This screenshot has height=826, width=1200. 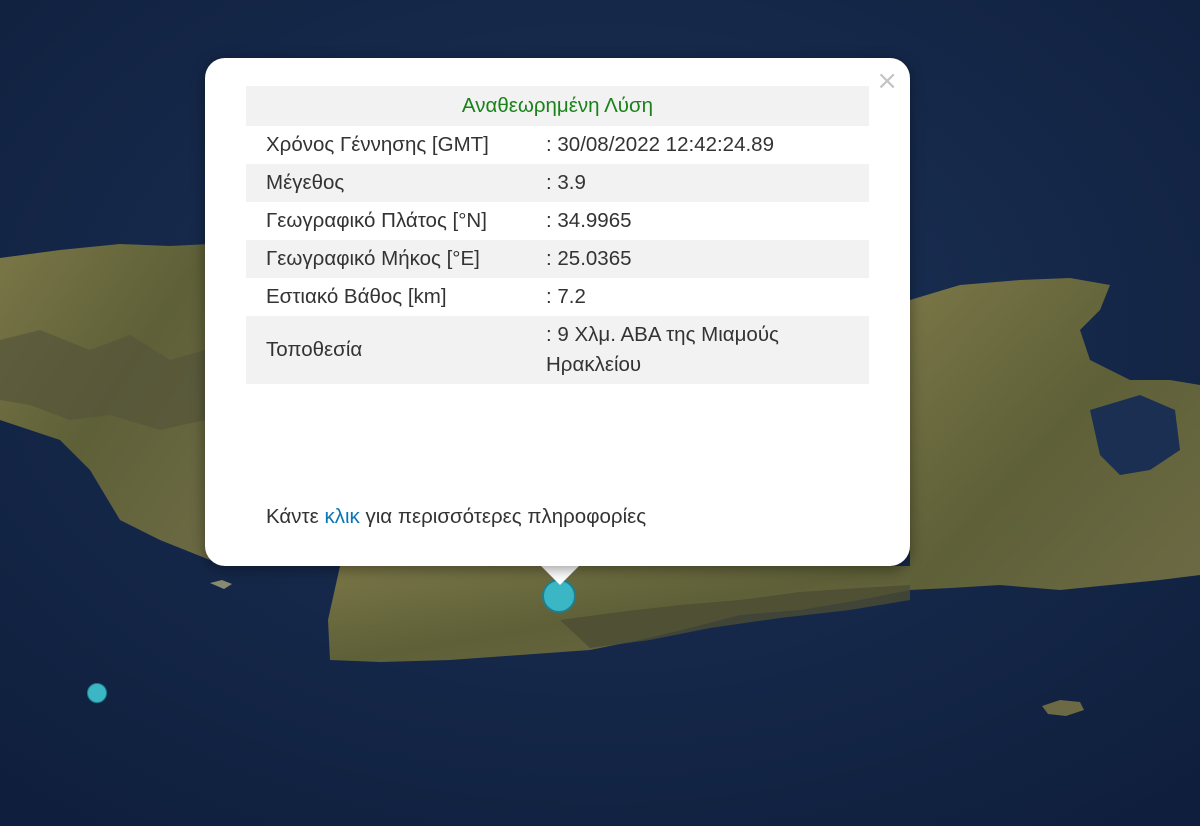 What do you see at coordinates (887, 81) in the screenshot?
I see `close-icon: ×` at bounding box center [887, 81].